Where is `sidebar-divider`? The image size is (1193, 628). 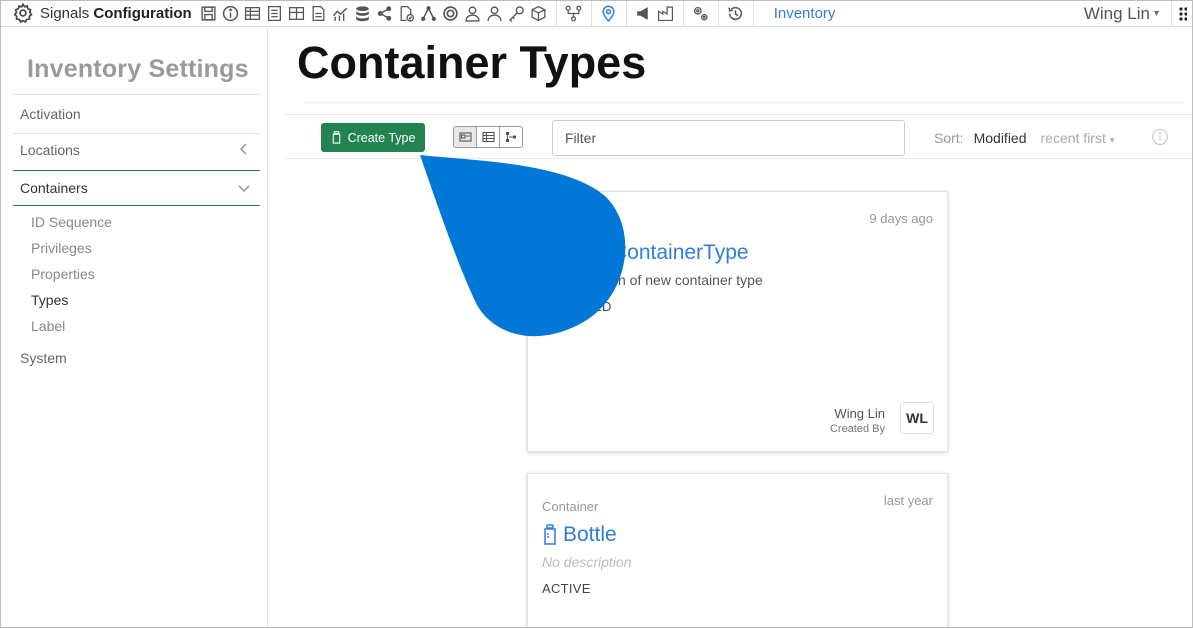
sidebar-divider is located at coordinates (136, 94).